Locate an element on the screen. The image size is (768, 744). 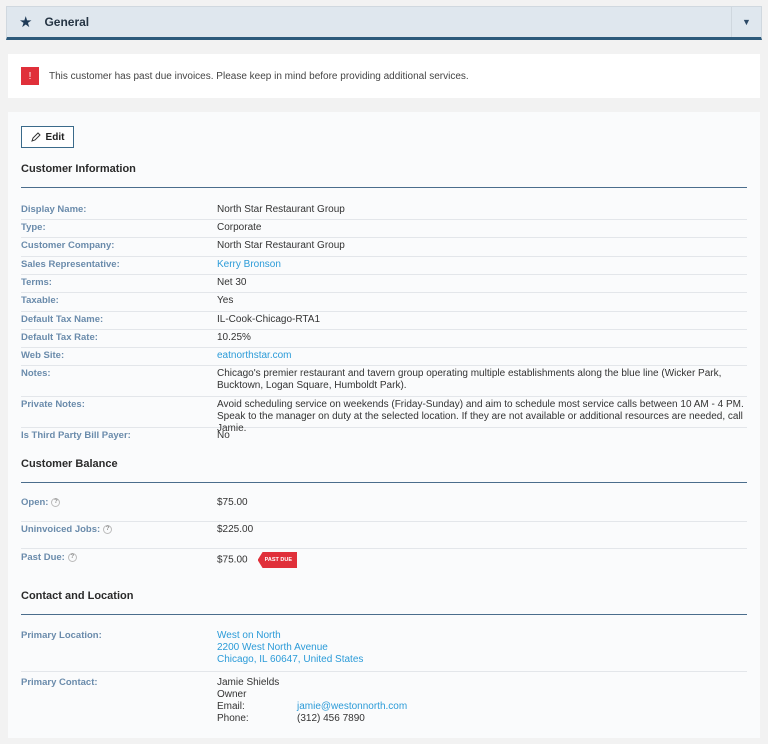
star-icon: ★ is located at coordinates (26, 22).